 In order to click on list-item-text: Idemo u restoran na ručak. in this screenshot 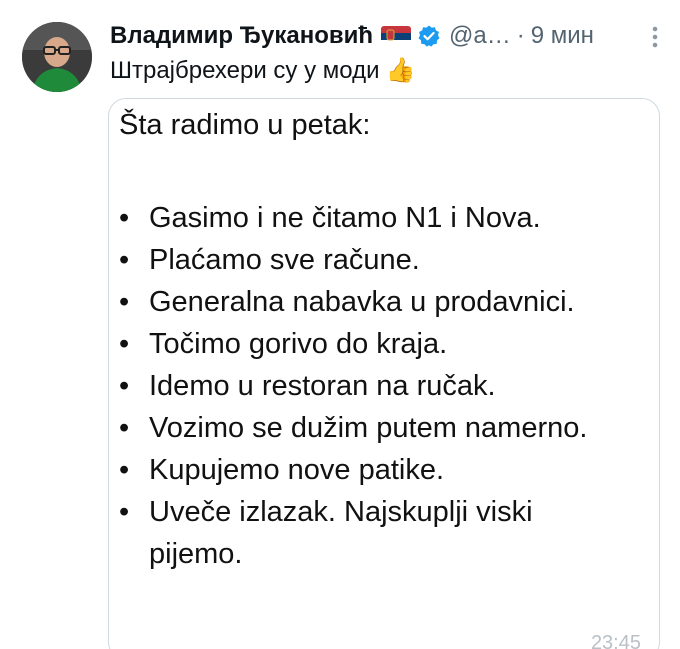, I will do `click(322, 386)`.